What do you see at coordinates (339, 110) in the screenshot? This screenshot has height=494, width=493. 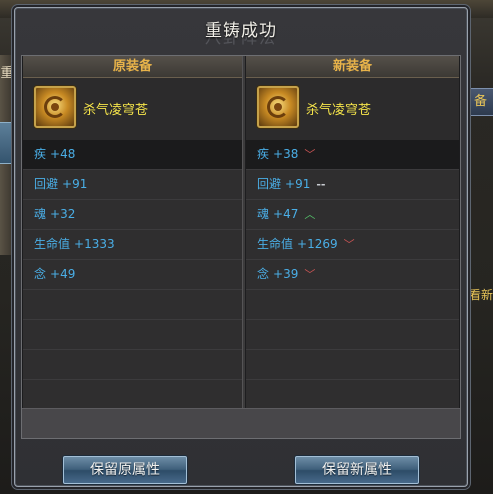 I see `new-item-name: 杀气凌穹苍` at bounding box center [339, 110].